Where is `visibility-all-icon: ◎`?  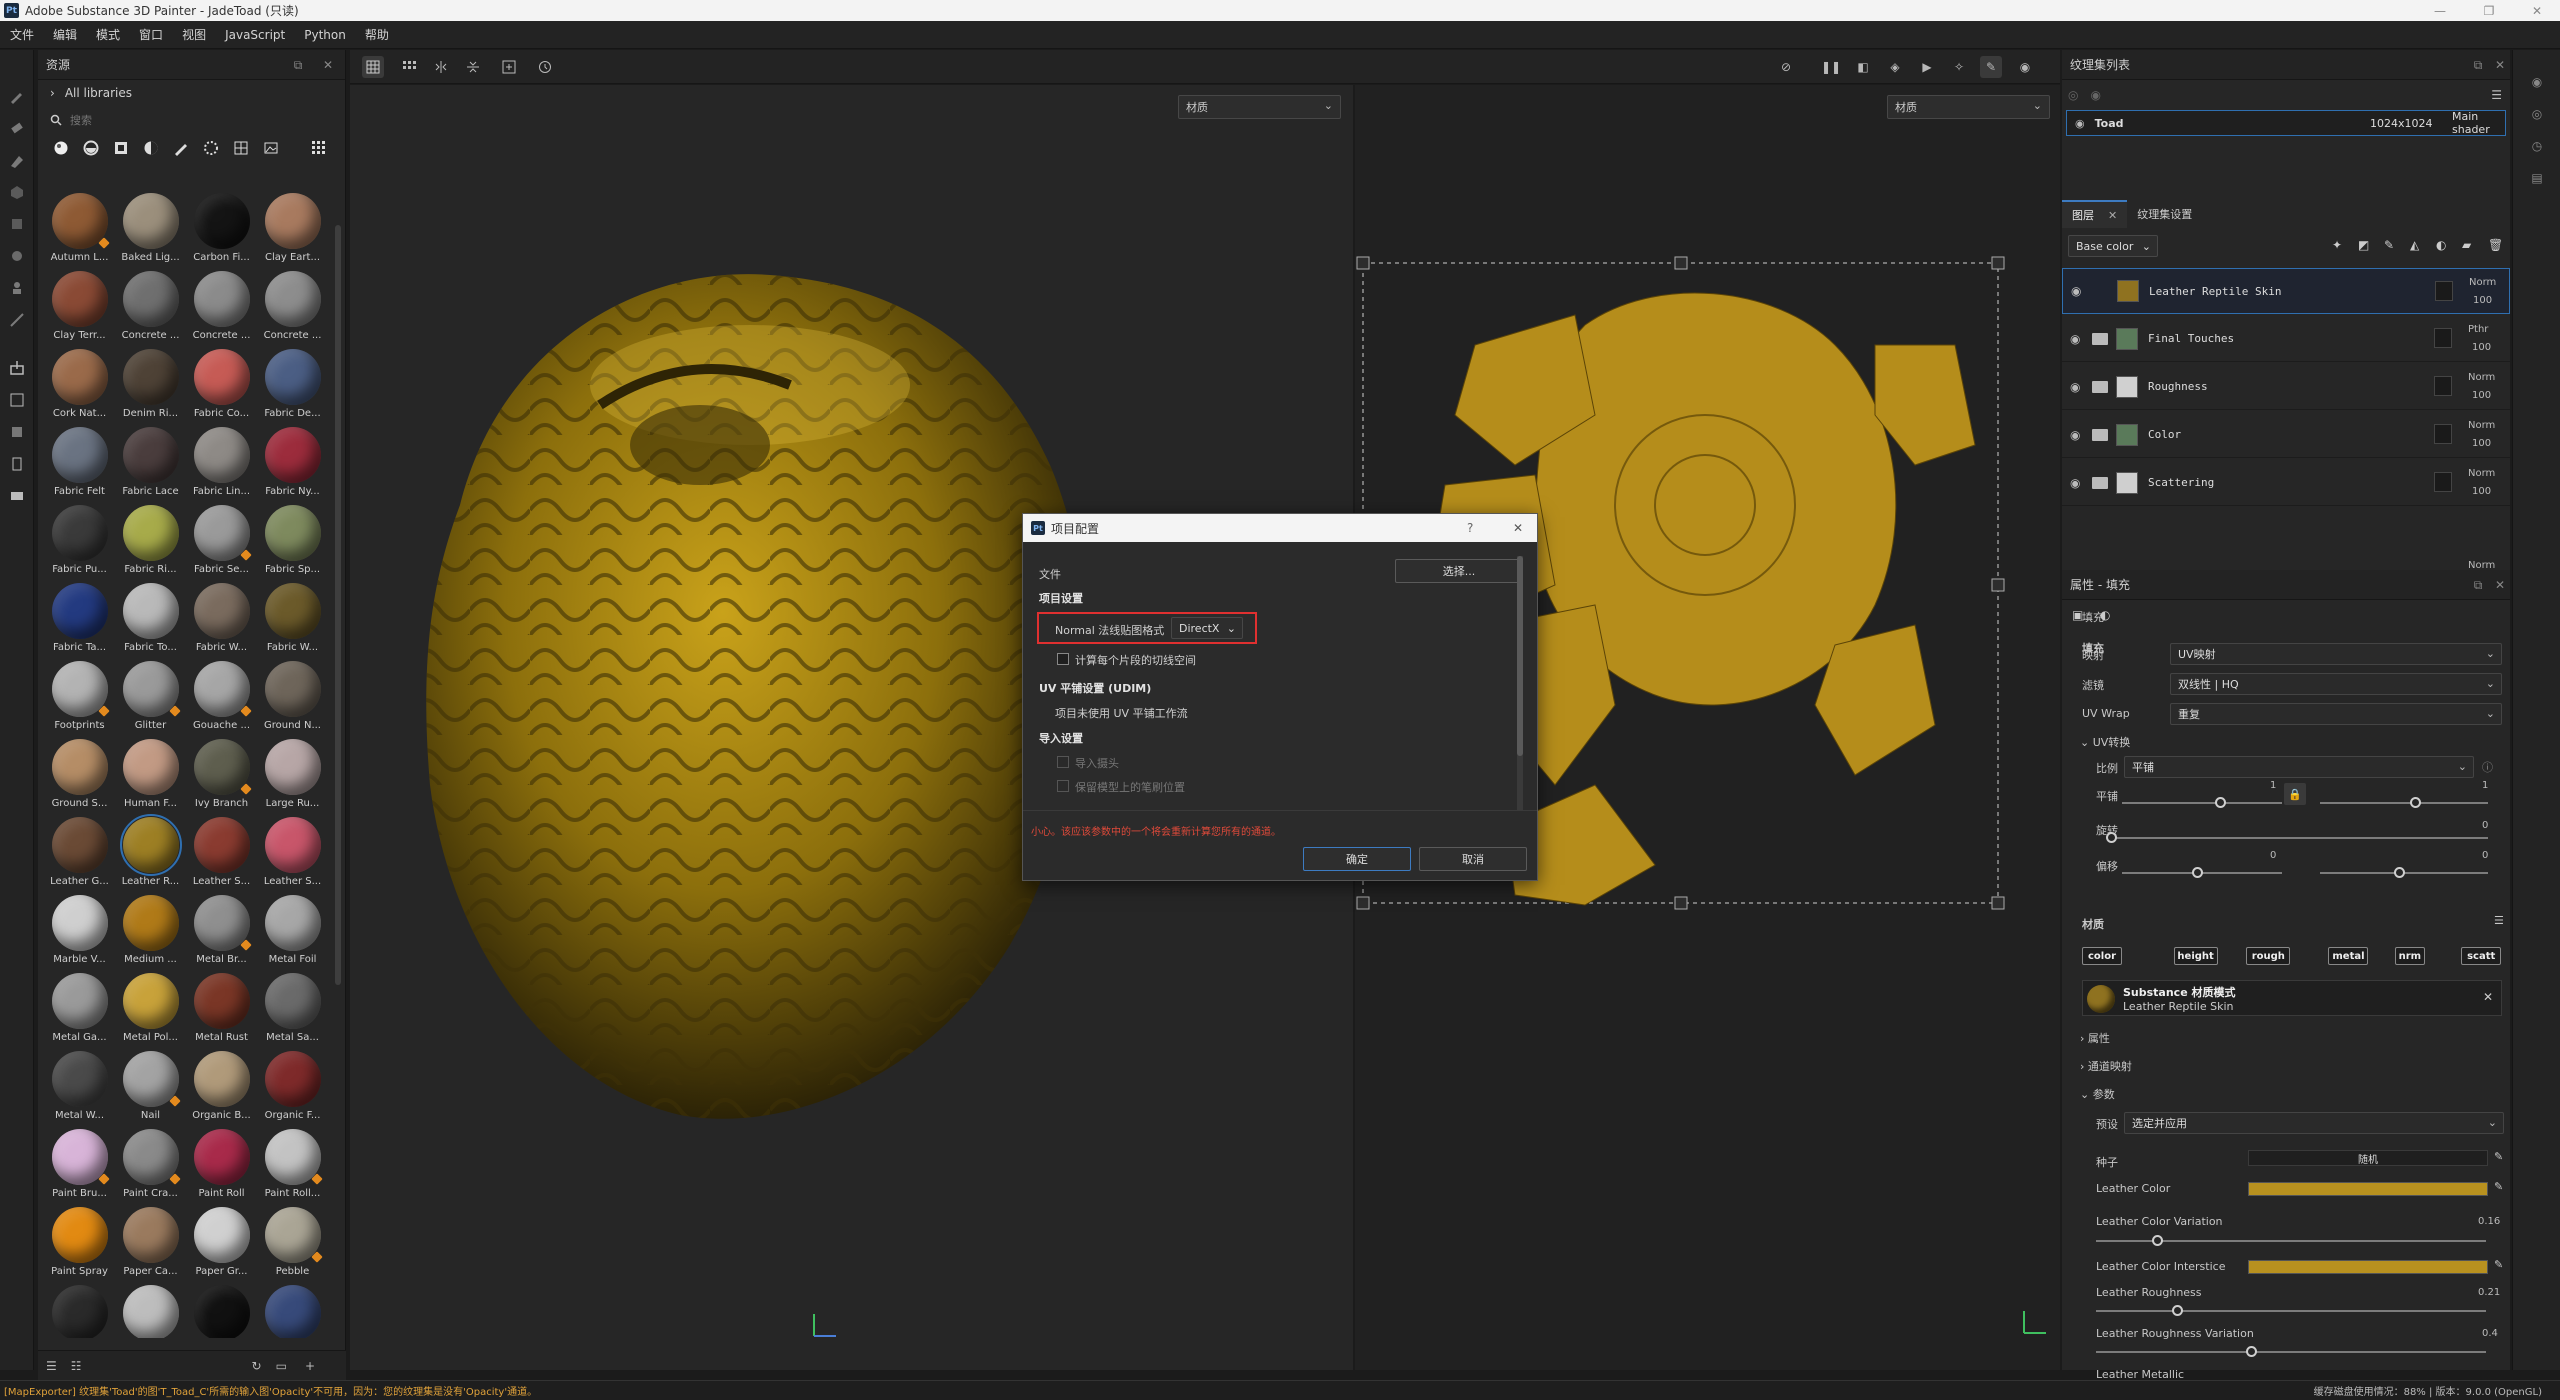 visibility-all-icon: ◎ is located at coordinates (2073, 95).